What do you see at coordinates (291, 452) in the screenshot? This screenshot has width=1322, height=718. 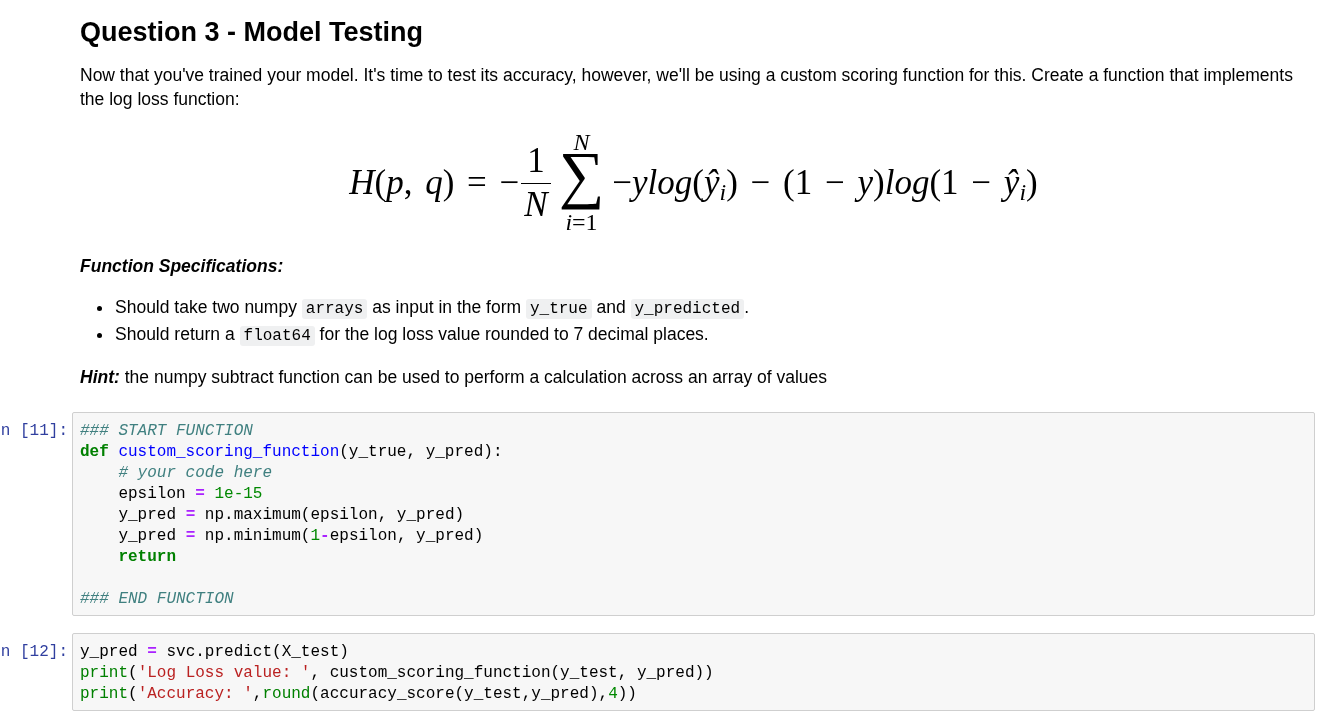 I see `code-line: def custom_scoring_function(y_true, y_pred):` at bounding box center [291, 452].